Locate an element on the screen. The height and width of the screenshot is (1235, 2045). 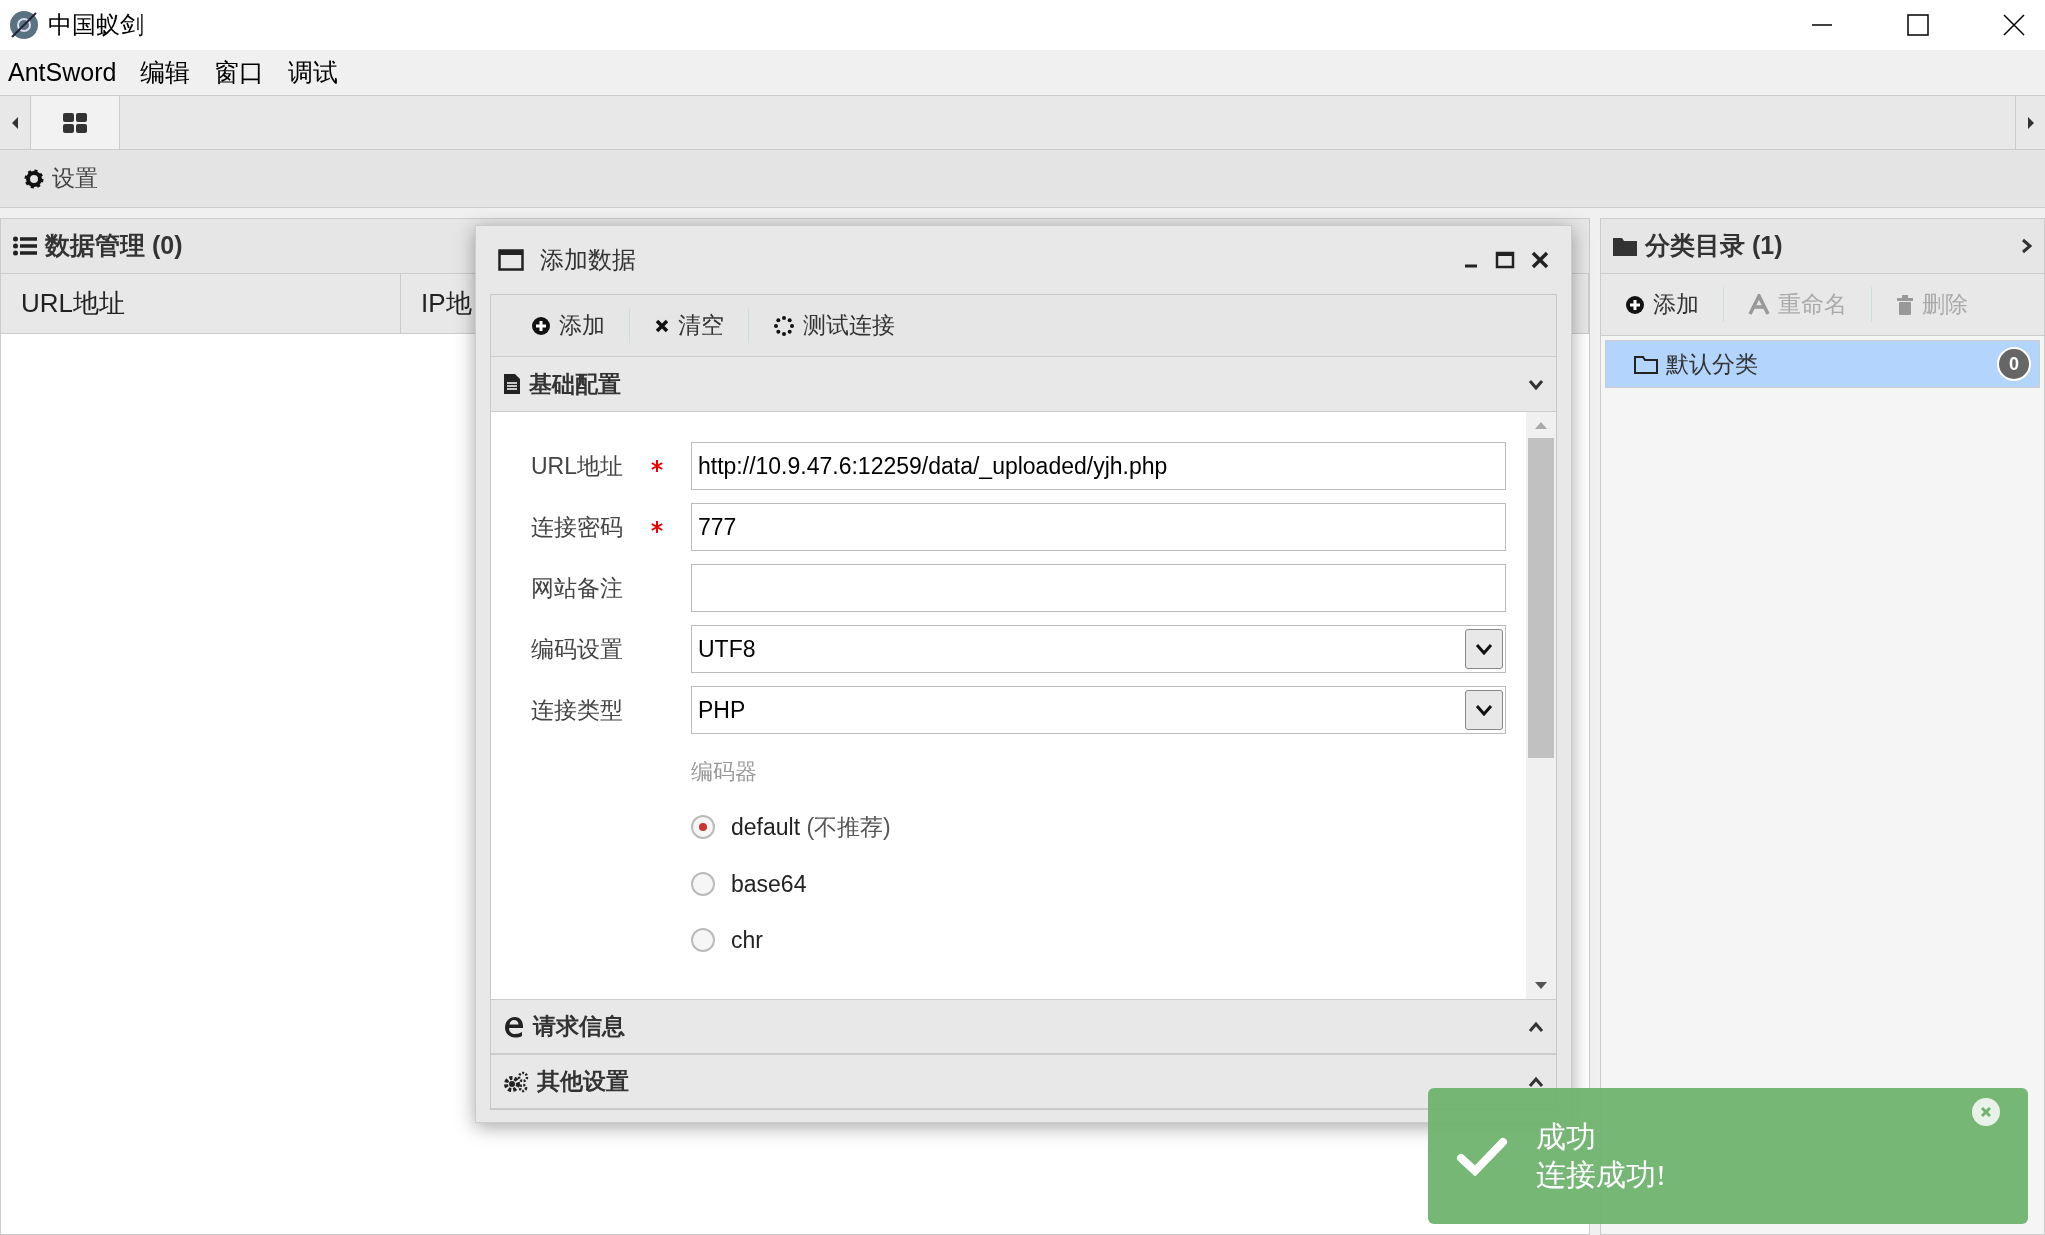
scroll-left-icon is located at coordinates (15, 122).